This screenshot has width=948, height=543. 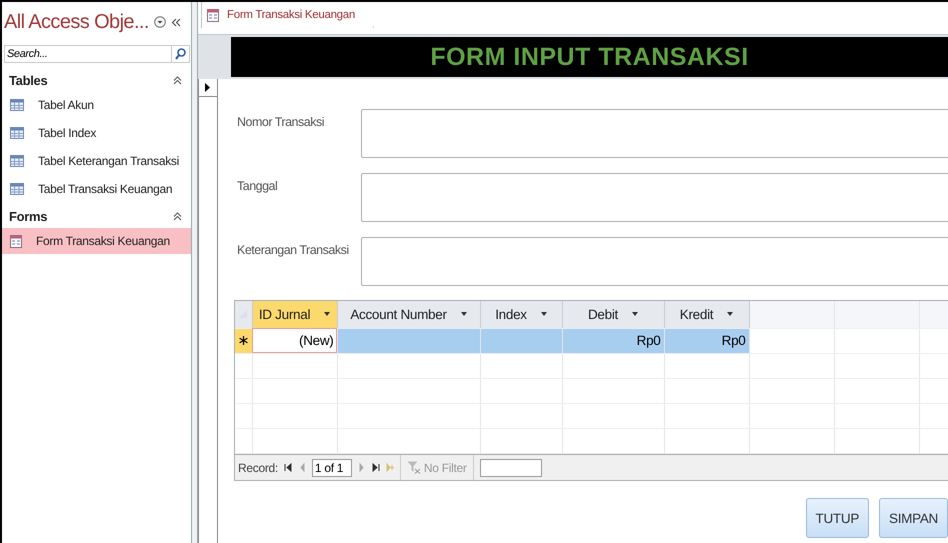 I want to click on nav-item: Tabel Keterangan Transaksi, so click(x=96, y=161).